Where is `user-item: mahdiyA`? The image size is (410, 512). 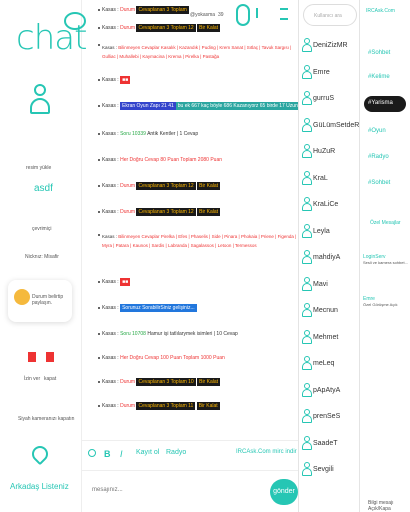 user-item: mahdiyA is located at coordinates (329, 259).